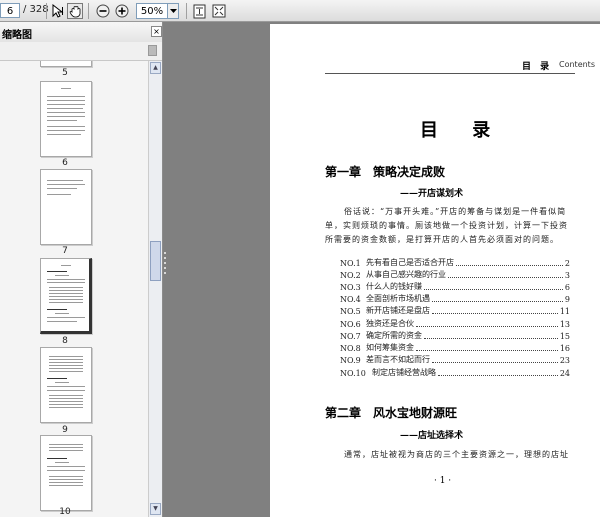  I want to click on toc-page: 6, so click(567, 287).